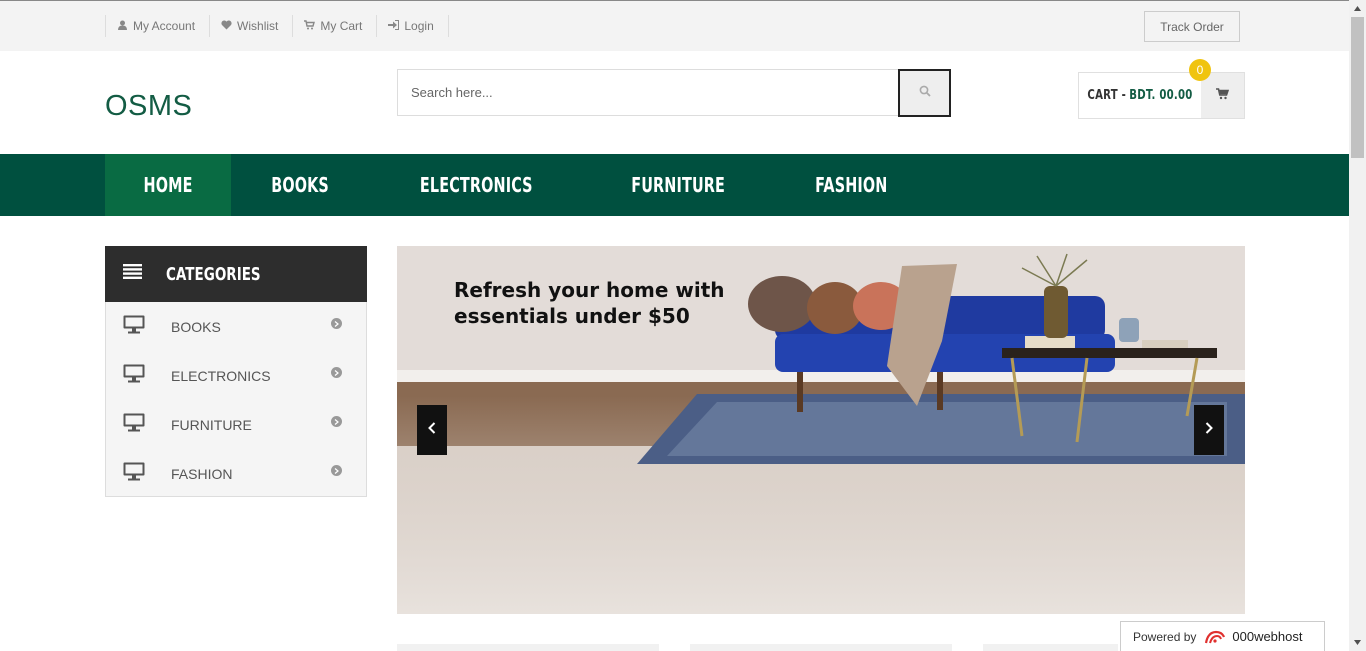  I want to click on menu-icon, so click(132, 274).